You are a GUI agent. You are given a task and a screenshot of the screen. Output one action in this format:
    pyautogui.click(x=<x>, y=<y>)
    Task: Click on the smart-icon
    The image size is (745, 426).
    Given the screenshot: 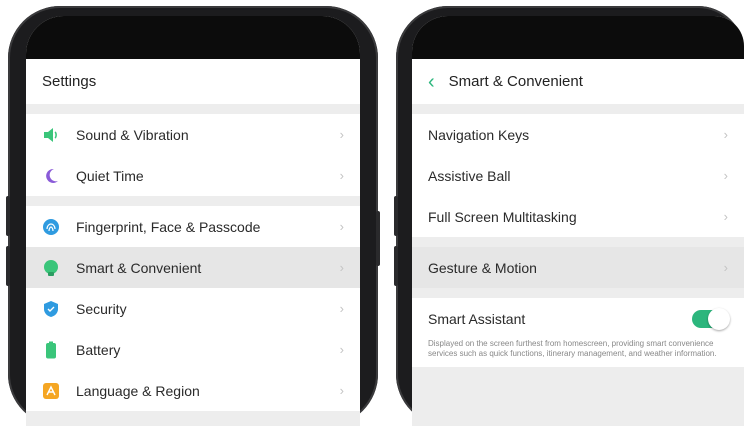 What is the action you would take?
    pyautogui.click(x=51, y=267)
    